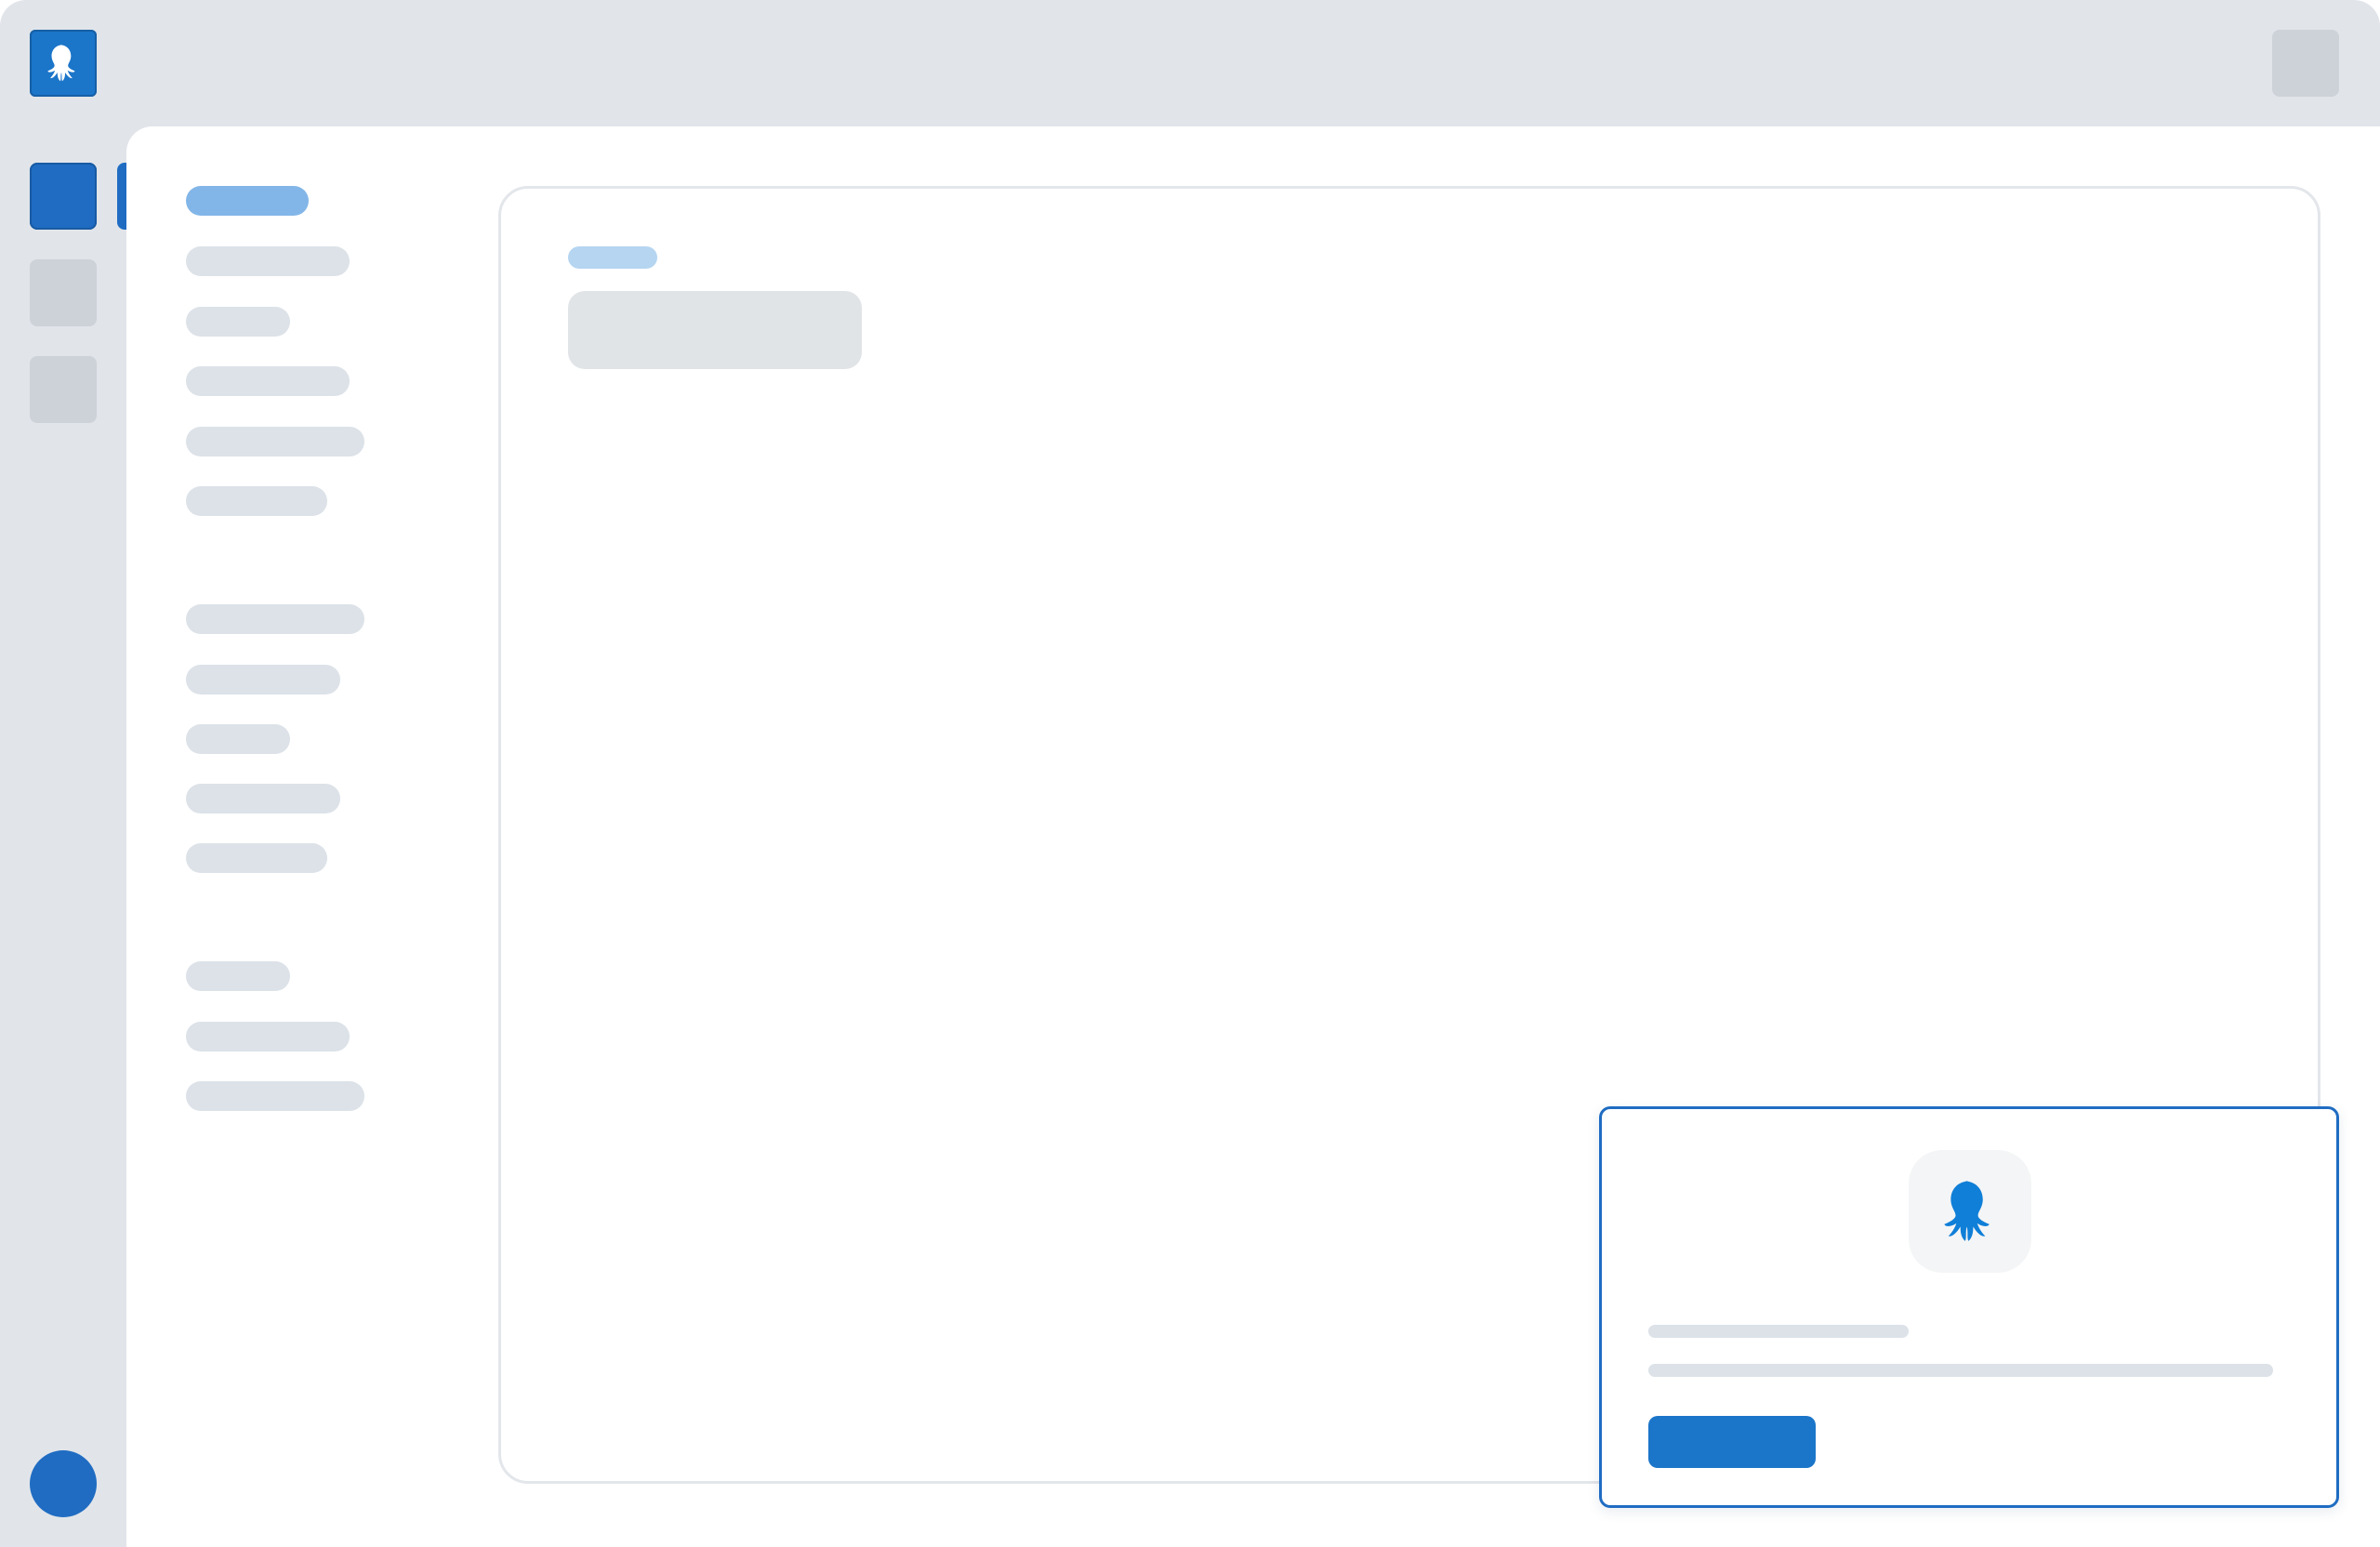  Describe the element at coordinates (1969, 1307) in the screenshot. I see `popup-card` at that location.